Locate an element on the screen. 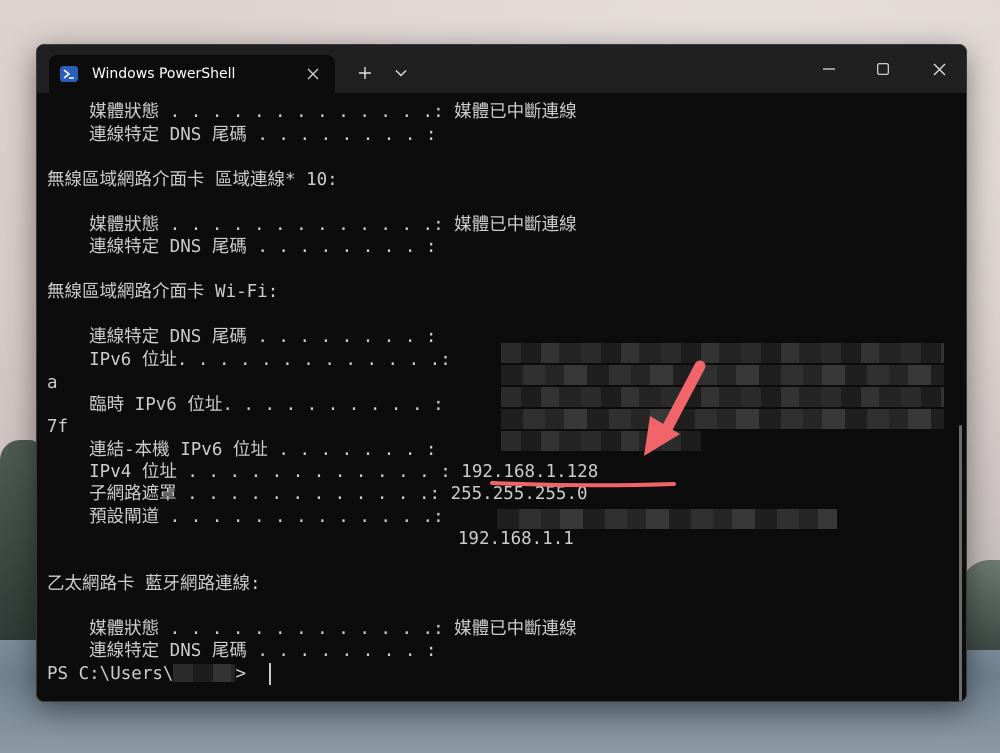 The height and width of the screenshot is (753, 1000). tab-windows-powershell: Windows PowerShell is located at coordinates (192, 74).